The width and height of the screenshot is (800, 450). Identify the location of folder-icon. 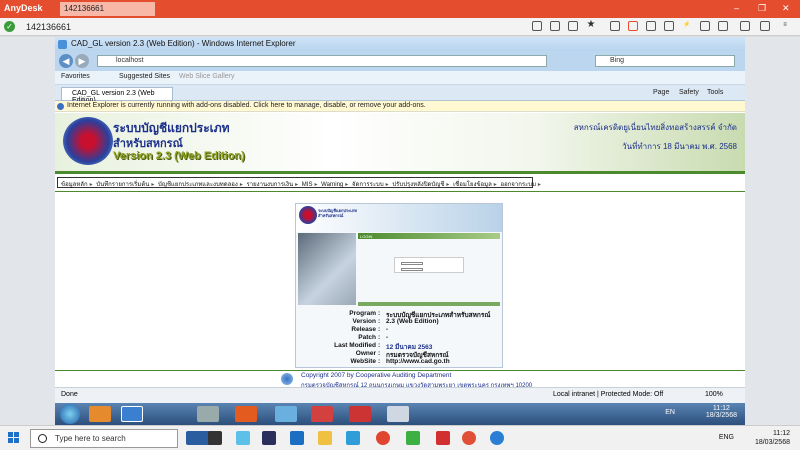
(325, 438).